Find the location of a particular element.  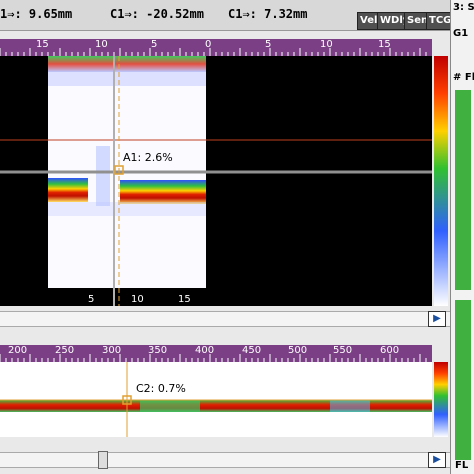

lower-scrollbar: ▶ is located at coordinates (225, 460).